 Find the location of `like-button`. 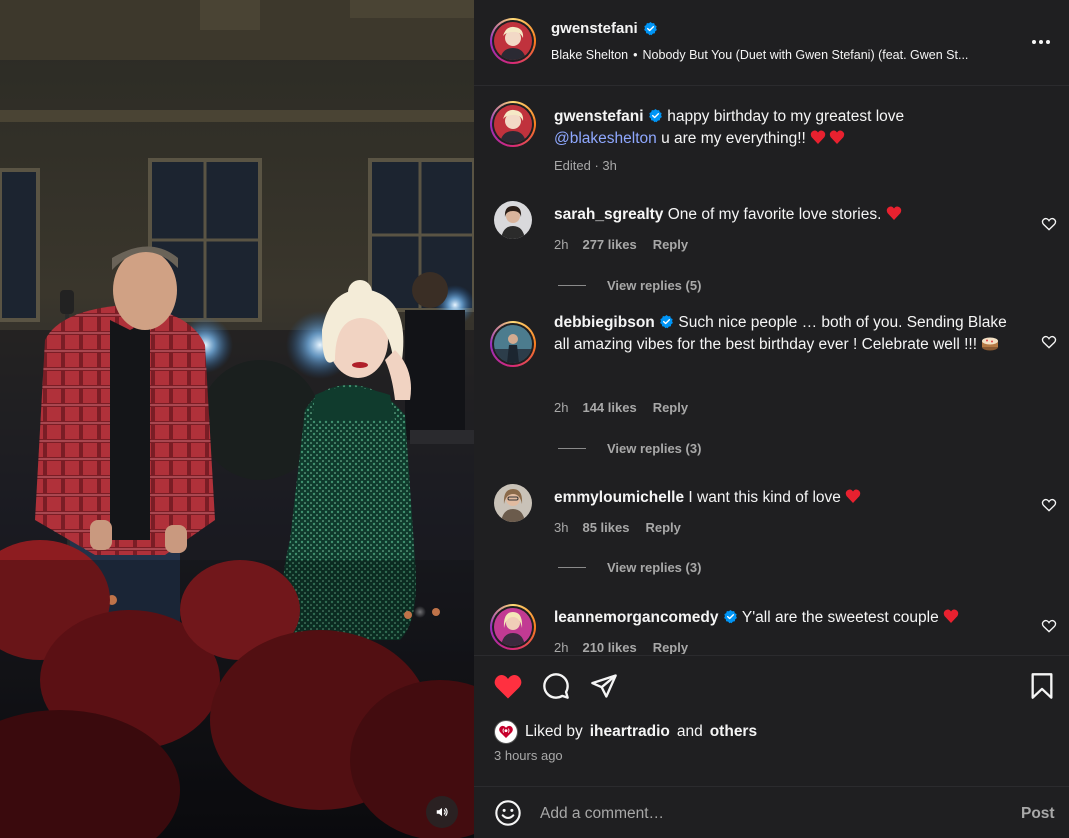

like-button is located at coordinates (508, 686).